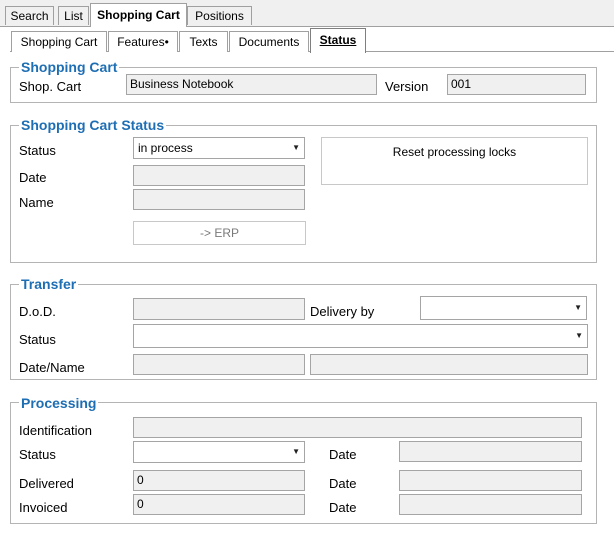 The image size is (614, 544). Describe the element at coordinates (59, 403) in the screenshot. I see `processing-group-title: Processing` at that location.